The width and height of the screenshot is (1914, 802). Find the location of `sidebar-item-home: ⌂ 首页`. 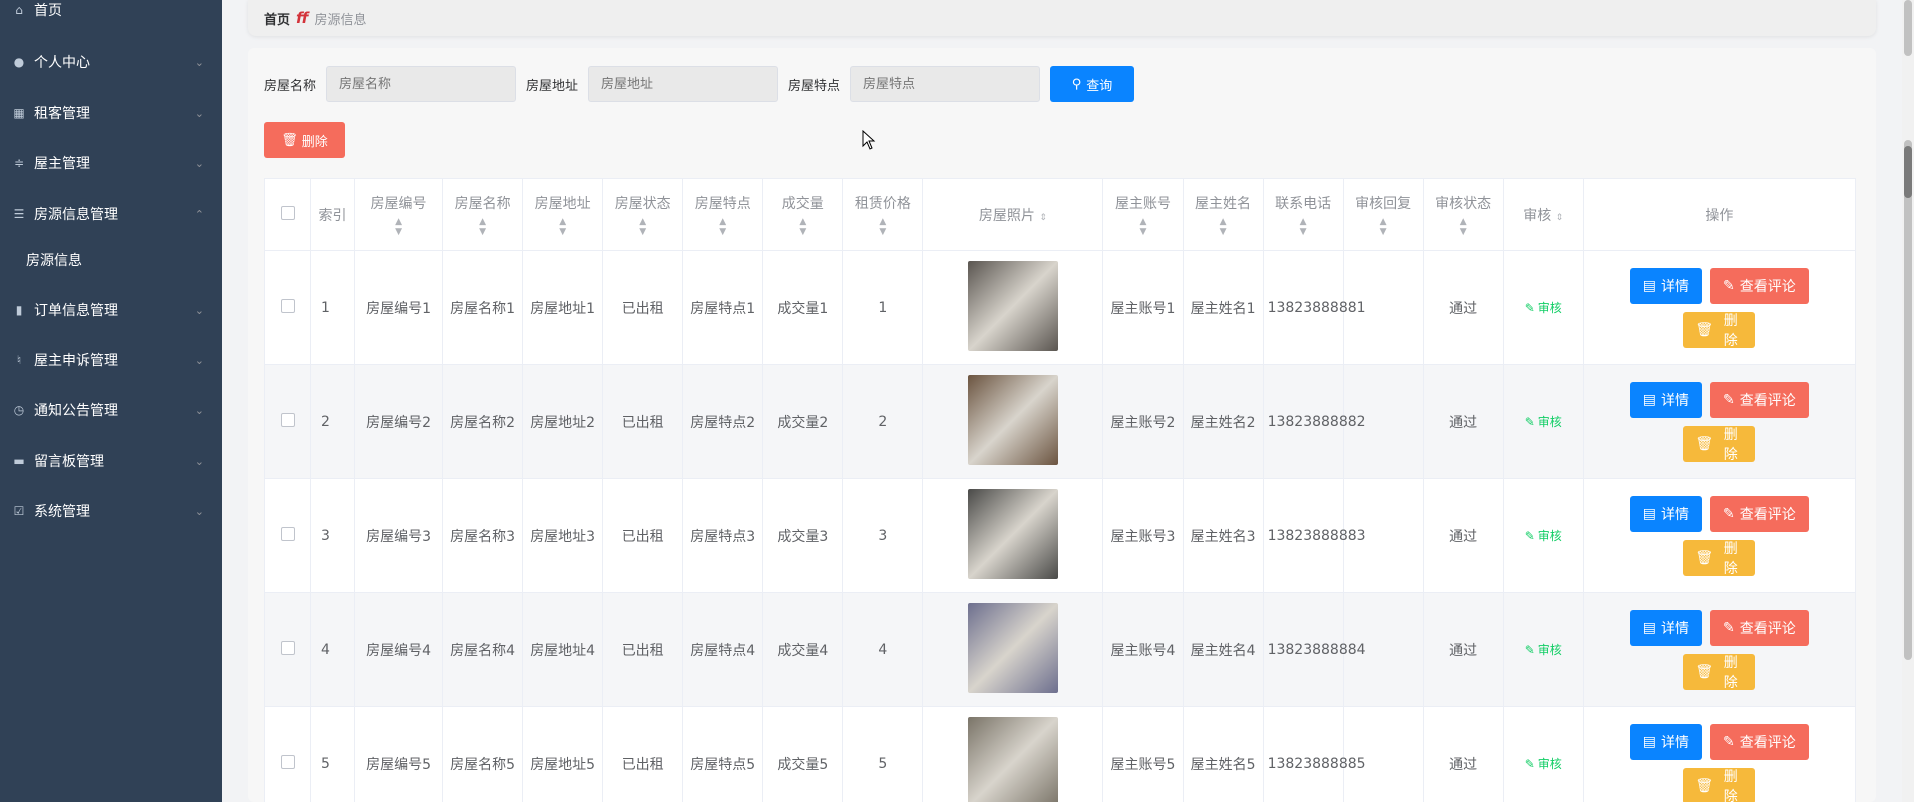

sidebar-item-home: ⌂ 首页 is located at coordinates (111, 15).